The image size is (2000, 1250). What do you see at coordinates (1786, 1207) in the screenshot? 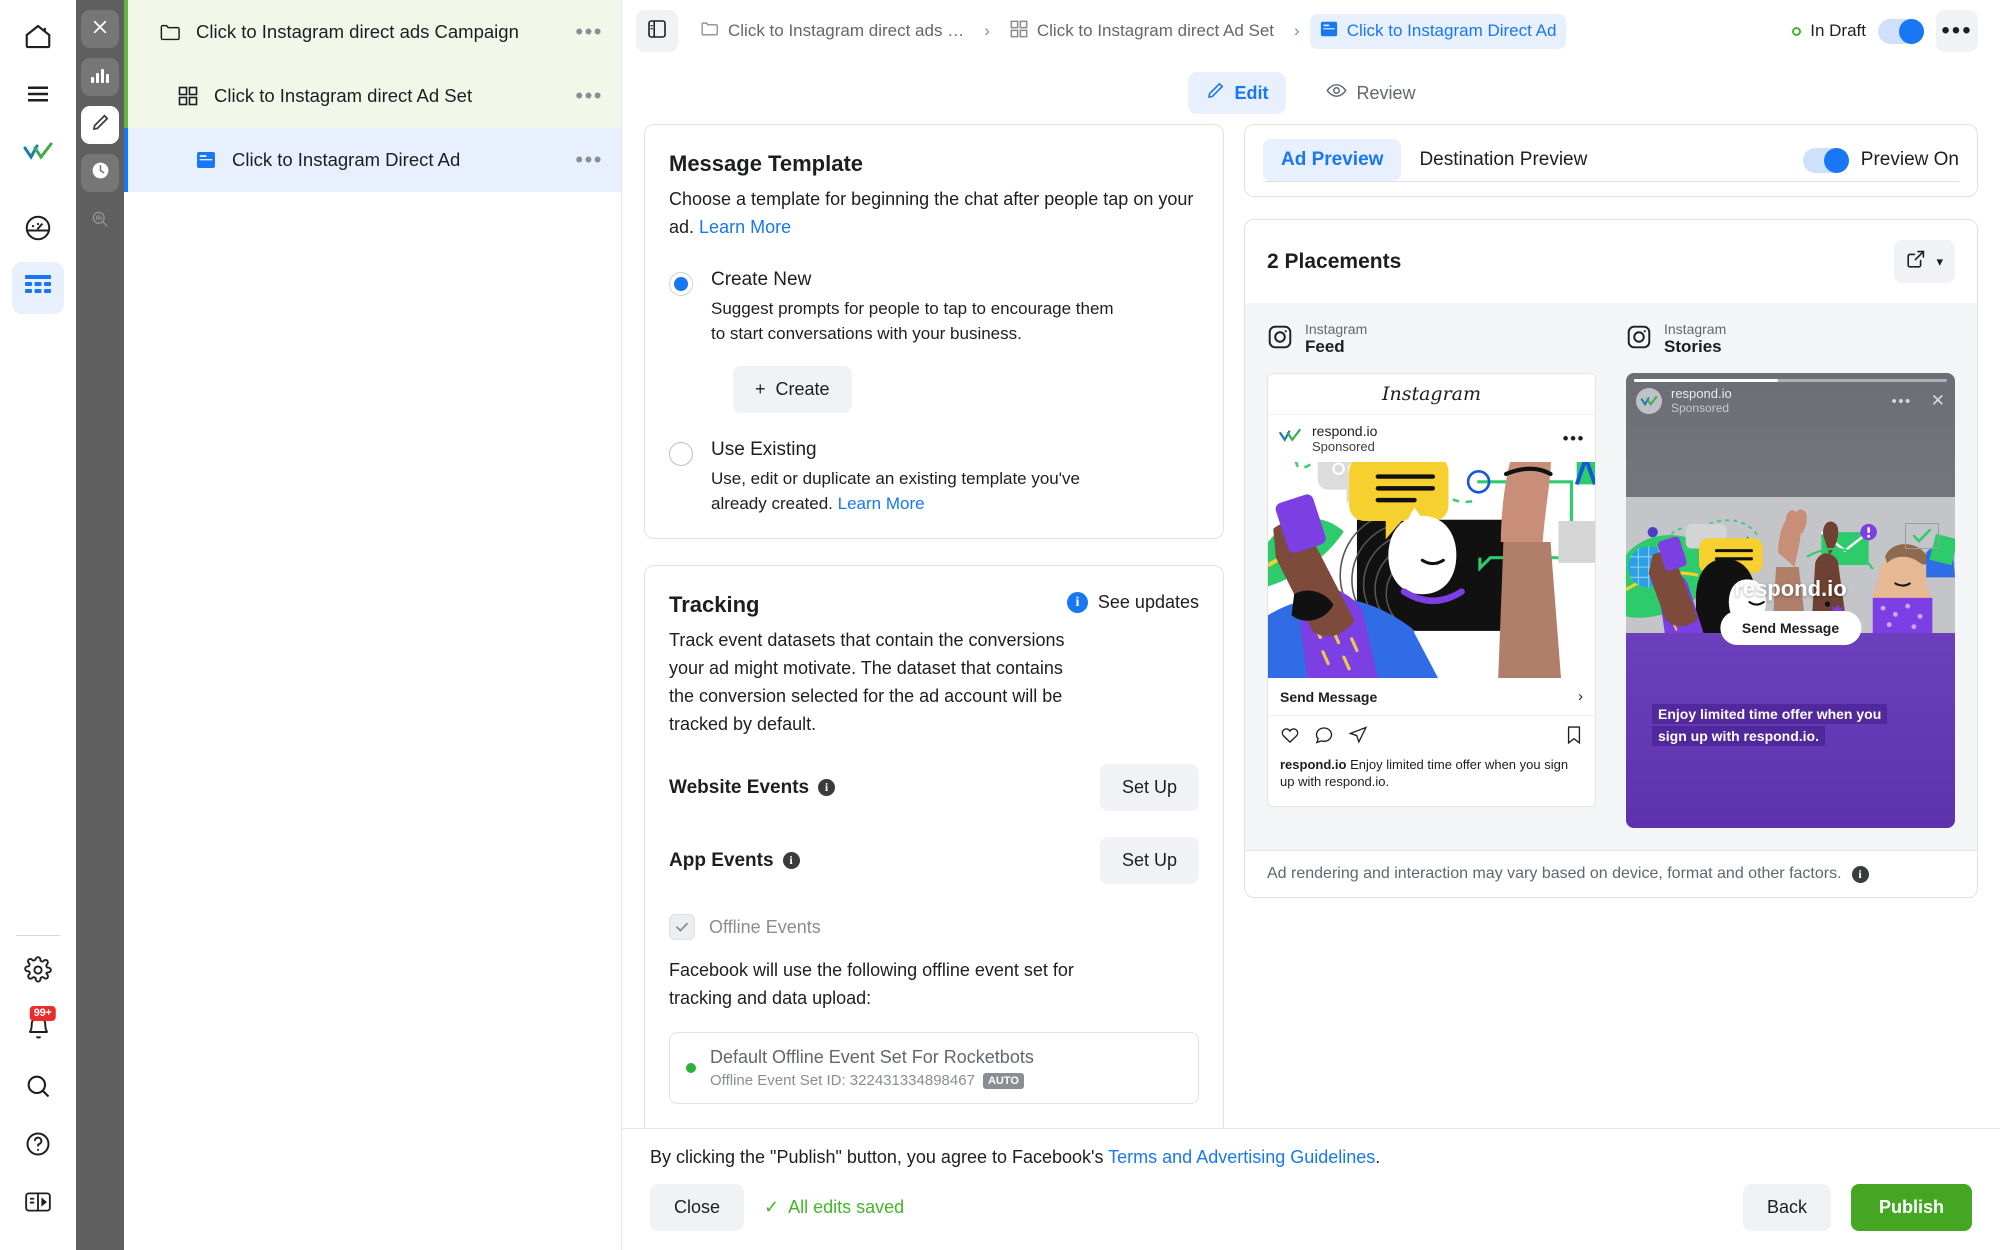
I see `back-button: Back` at bounding box center [1786, 1207].